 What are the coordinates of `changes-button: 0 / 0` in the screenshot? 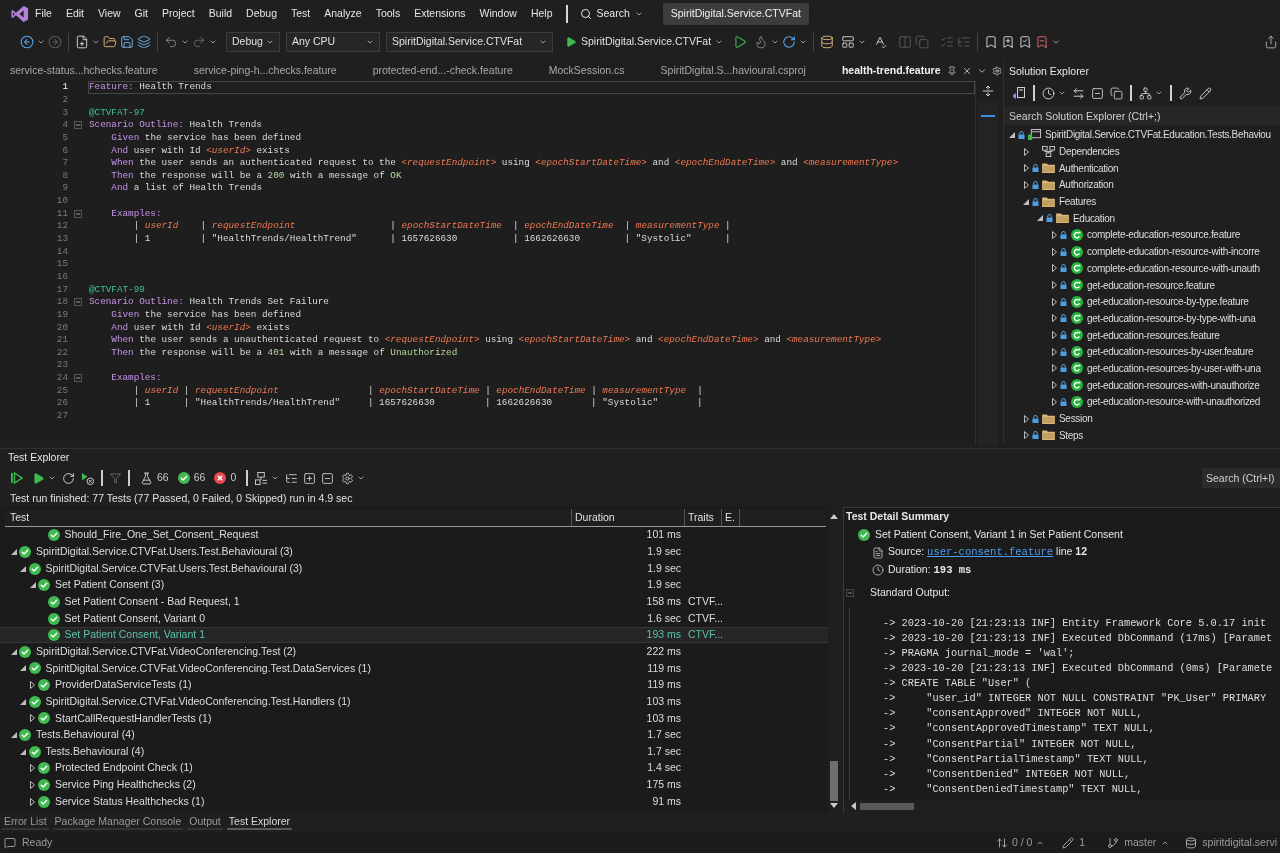 It's located at (1020, 842).